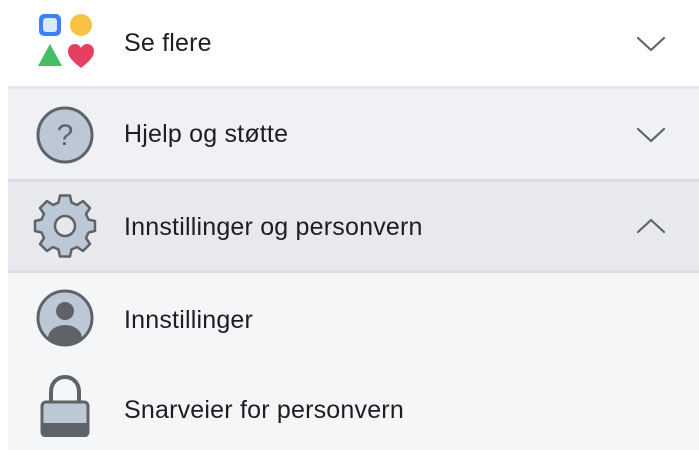  I want to click on settings-gear-icon, so click(65, 226).